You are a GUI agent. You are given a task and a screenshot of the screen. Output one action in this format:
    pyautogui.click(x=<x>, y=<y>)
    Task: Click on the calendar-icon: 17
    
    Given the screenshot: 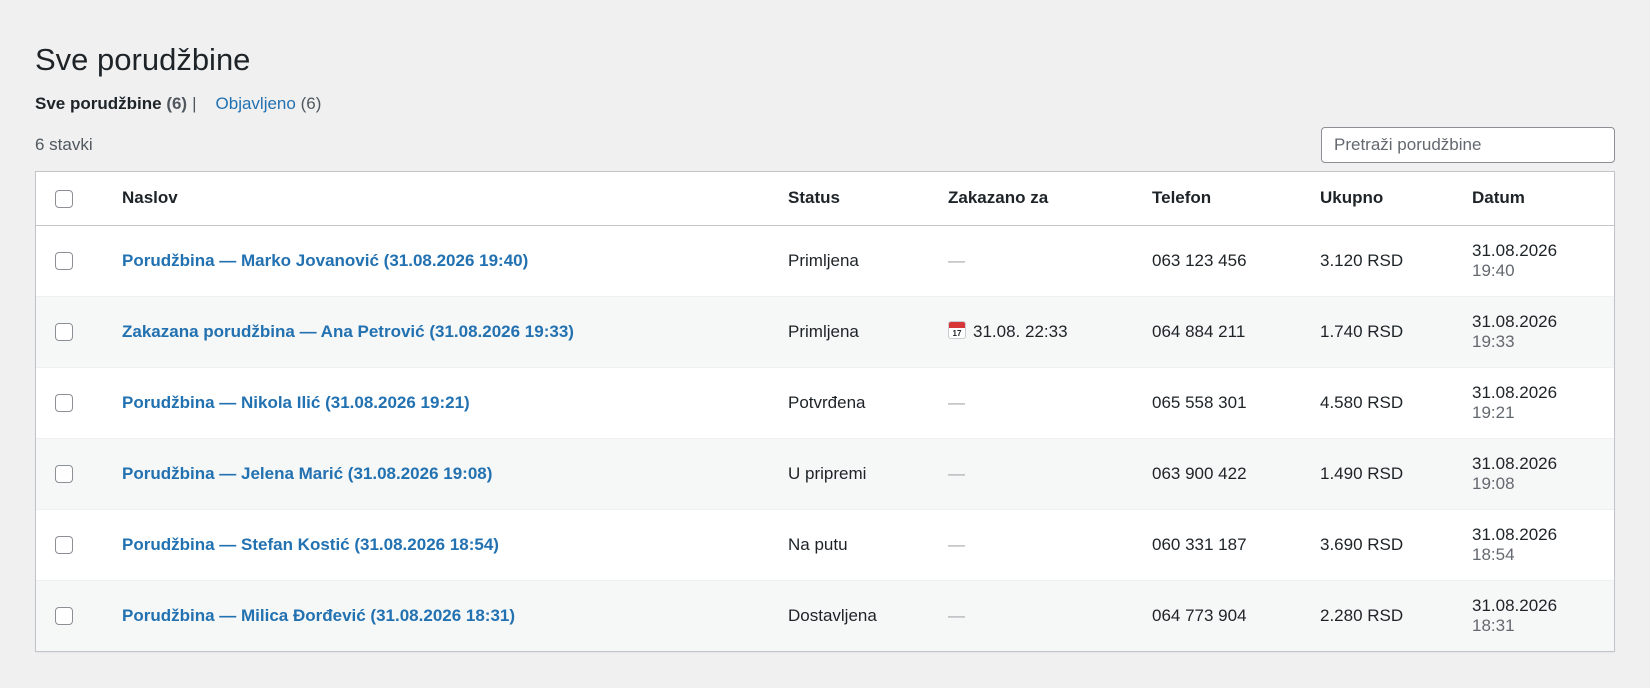 What is the action you would take?
    pyautogui.click(x=957, y=330)
    